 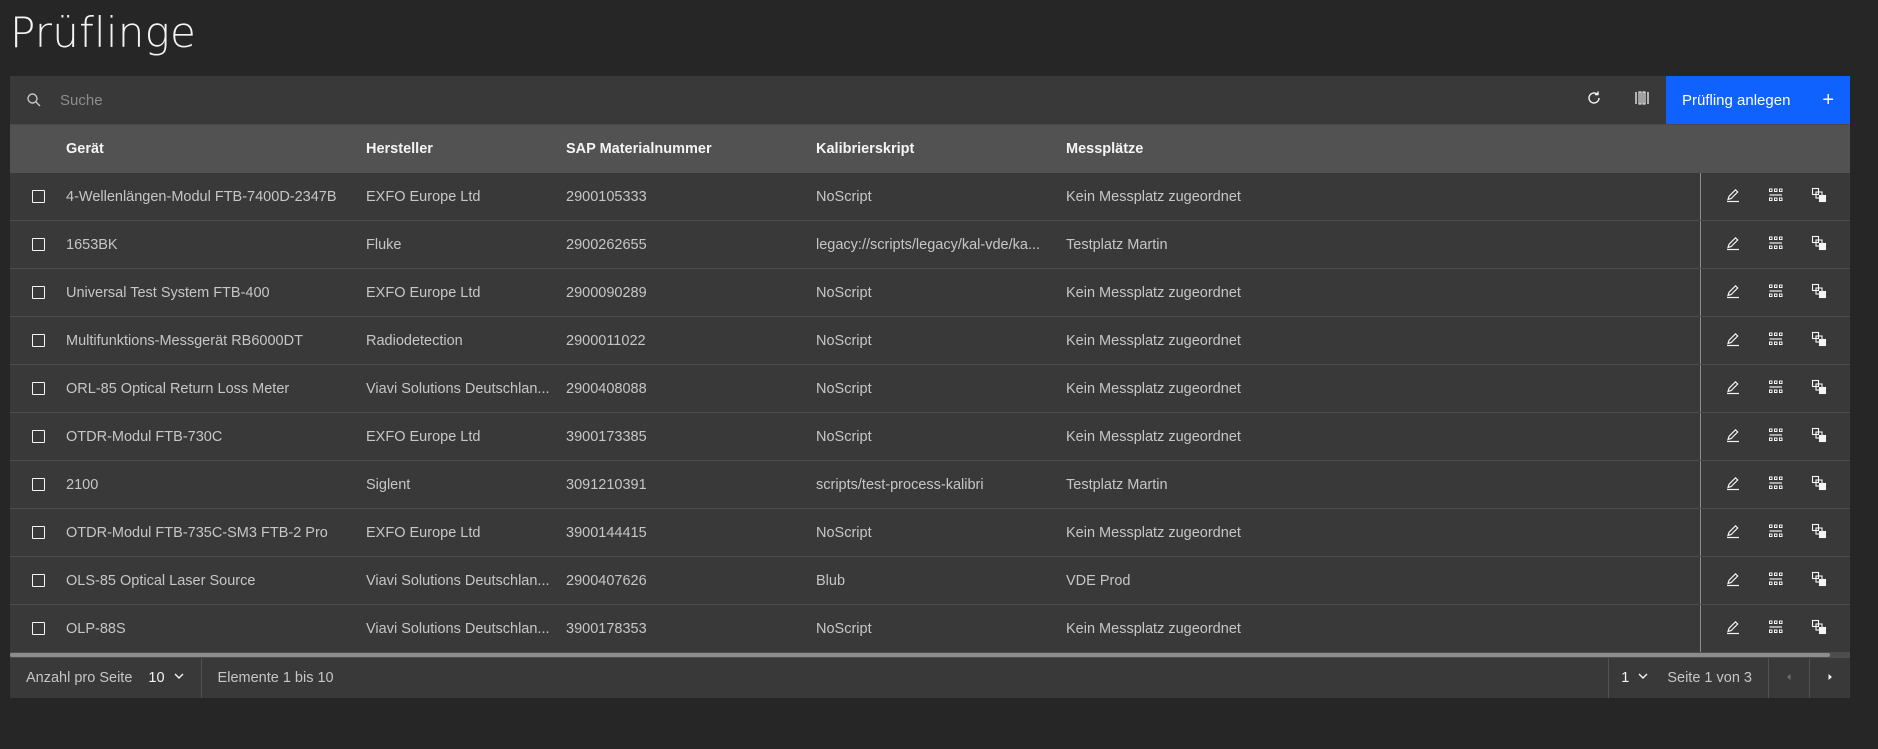 I want to click on cell-sap: 3900144415, so click(x=606, y=532).